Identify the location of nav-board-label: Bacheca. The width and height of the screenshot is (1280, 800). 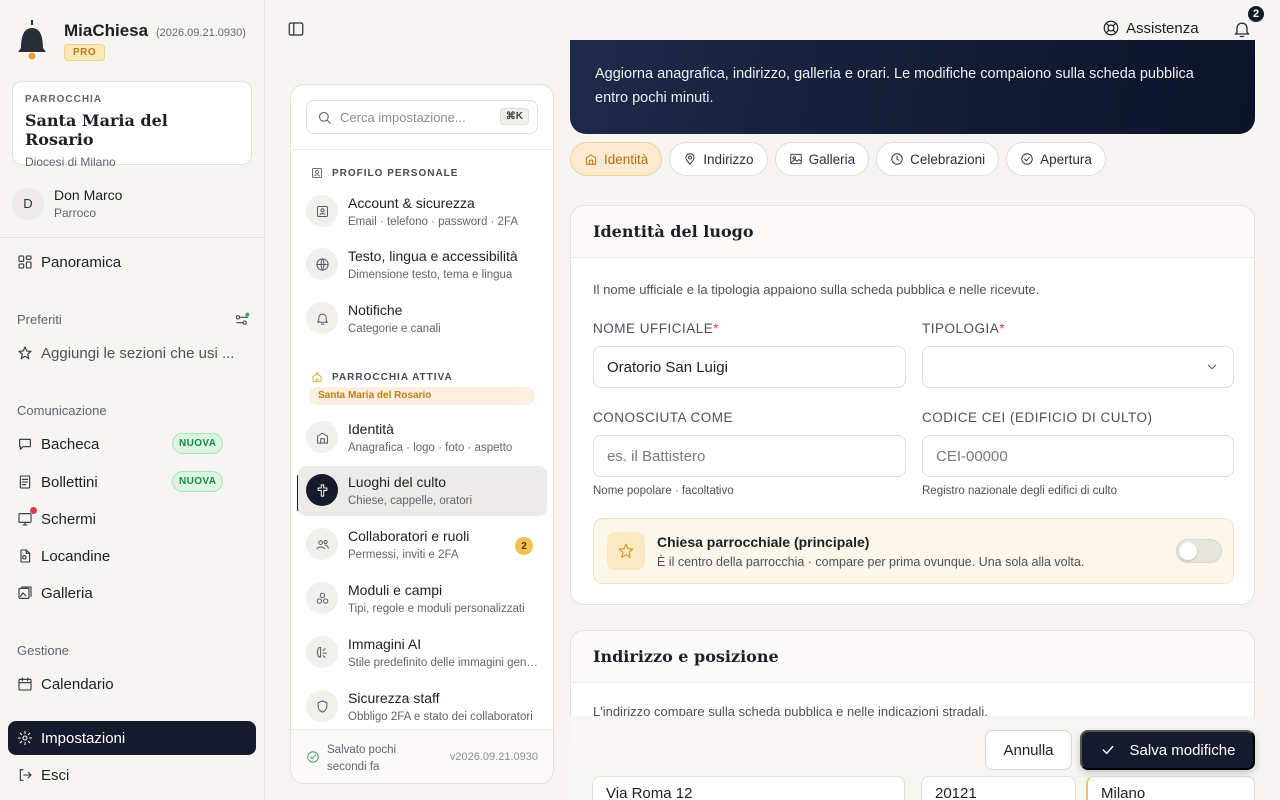
(70, 444).